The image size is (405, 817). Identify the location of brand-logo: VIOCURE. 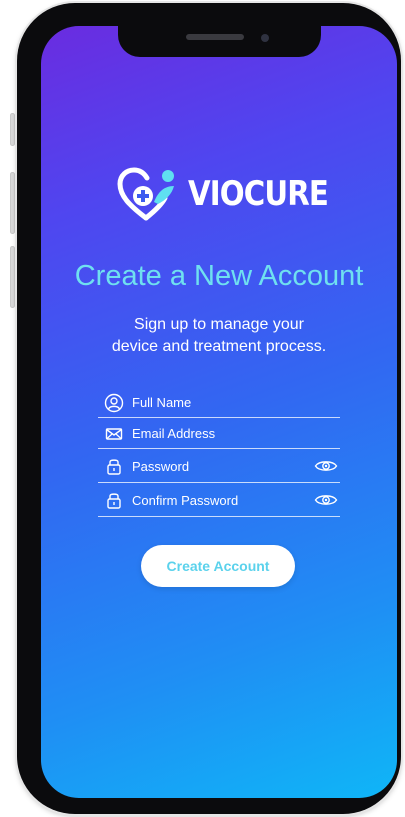
(233, 194).